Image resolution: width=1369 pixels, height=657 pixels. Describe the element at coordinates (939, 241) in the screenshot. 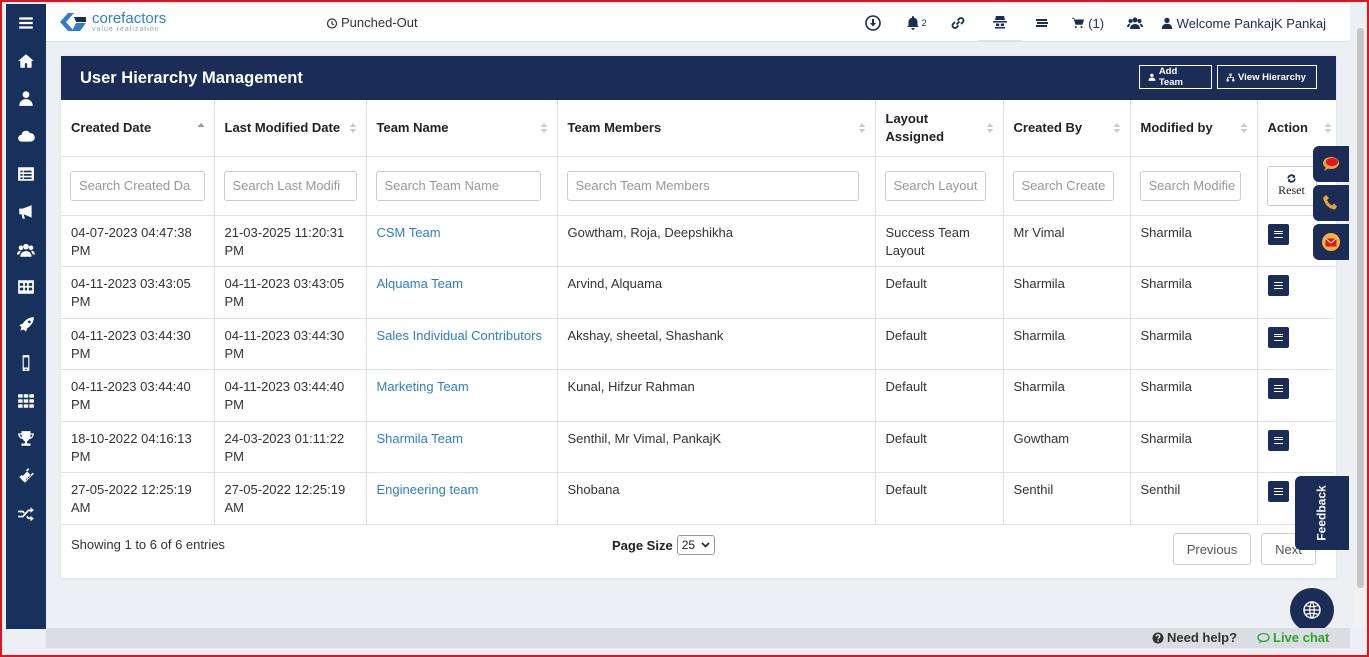

I see `cell-layout: Success Team Layout` at that location.